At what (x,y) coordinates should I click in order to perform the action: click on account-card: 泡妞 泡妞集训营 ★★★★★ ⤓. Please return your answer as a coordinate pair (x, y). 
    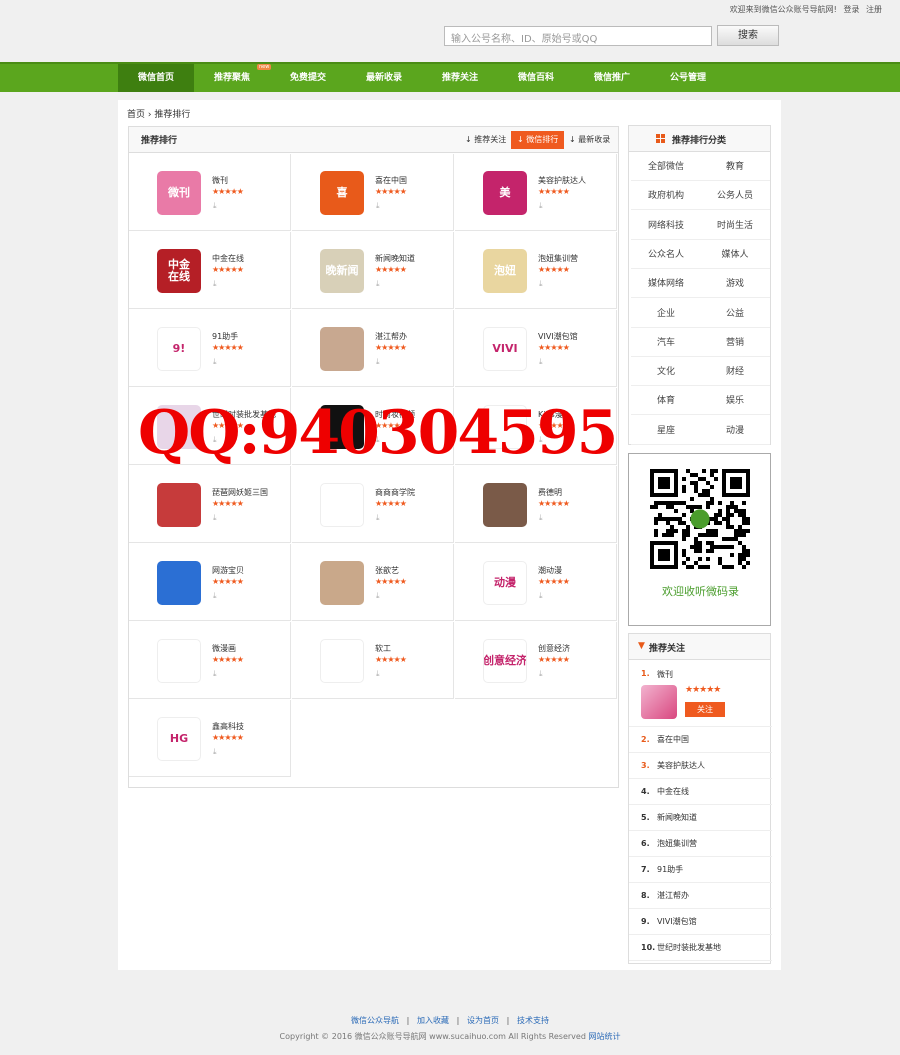
    Looking at the image, I should click on (536, 270).